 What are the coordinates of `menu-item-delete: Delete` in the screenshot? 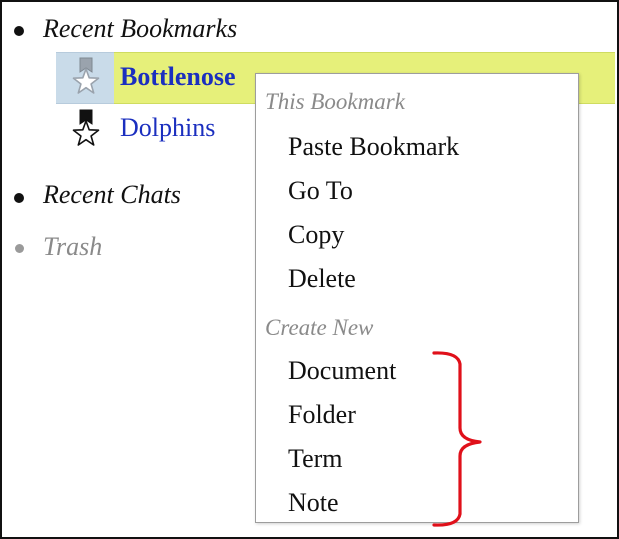 It's located at (322, 279).